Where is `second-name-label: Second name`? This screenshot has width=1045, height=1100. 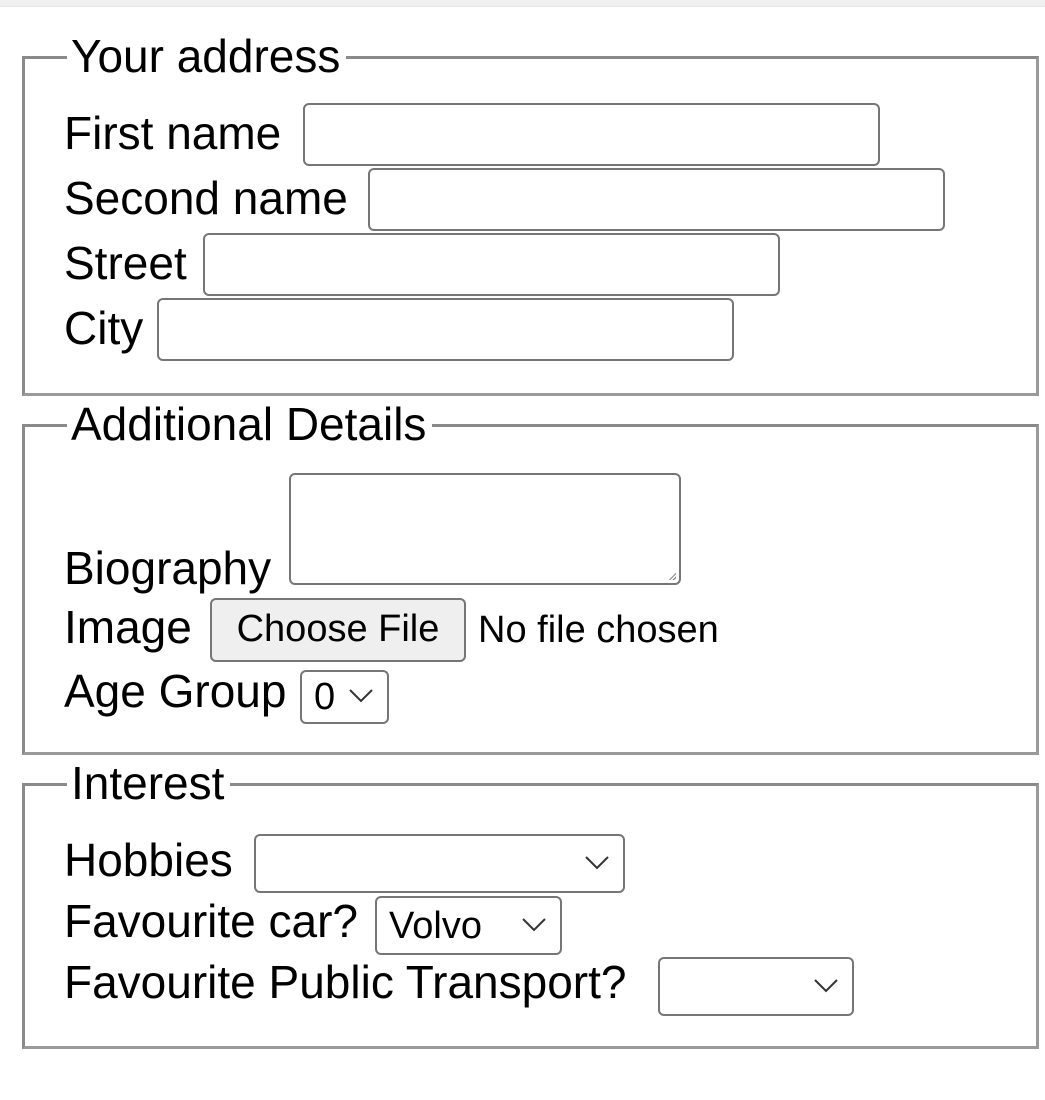
second-name-label: Second name is located at coordinates (206, 198).